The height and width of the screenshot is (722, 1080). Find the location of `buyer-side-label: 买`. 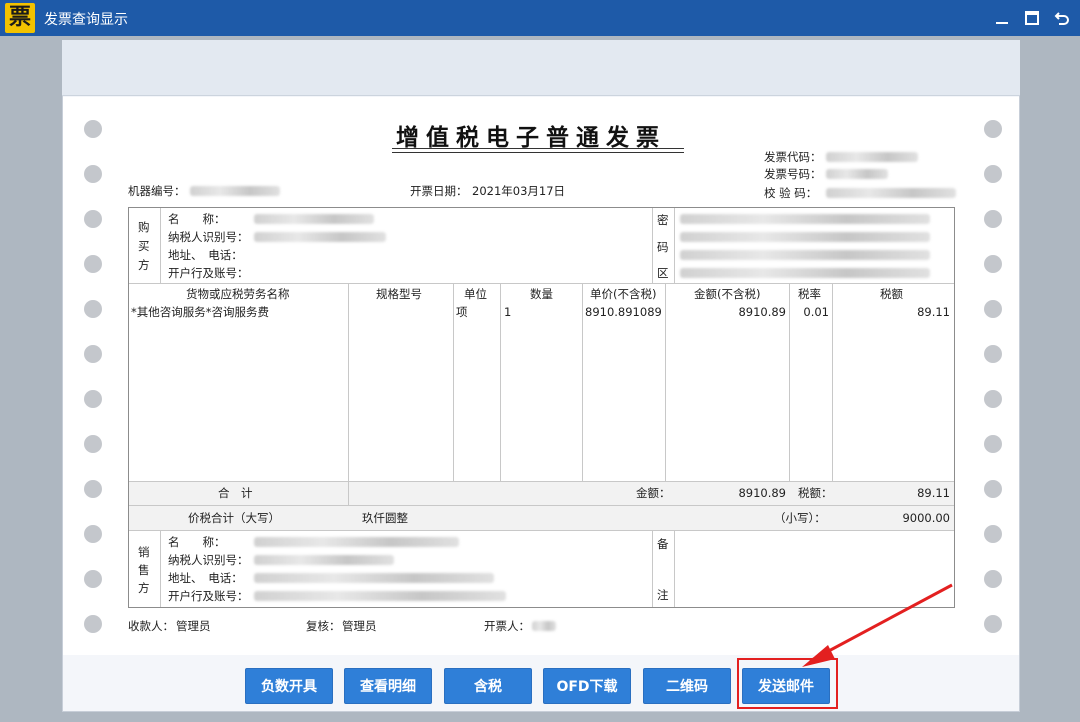

buyer-side-label: 买 is located at coordinates (144, 246).